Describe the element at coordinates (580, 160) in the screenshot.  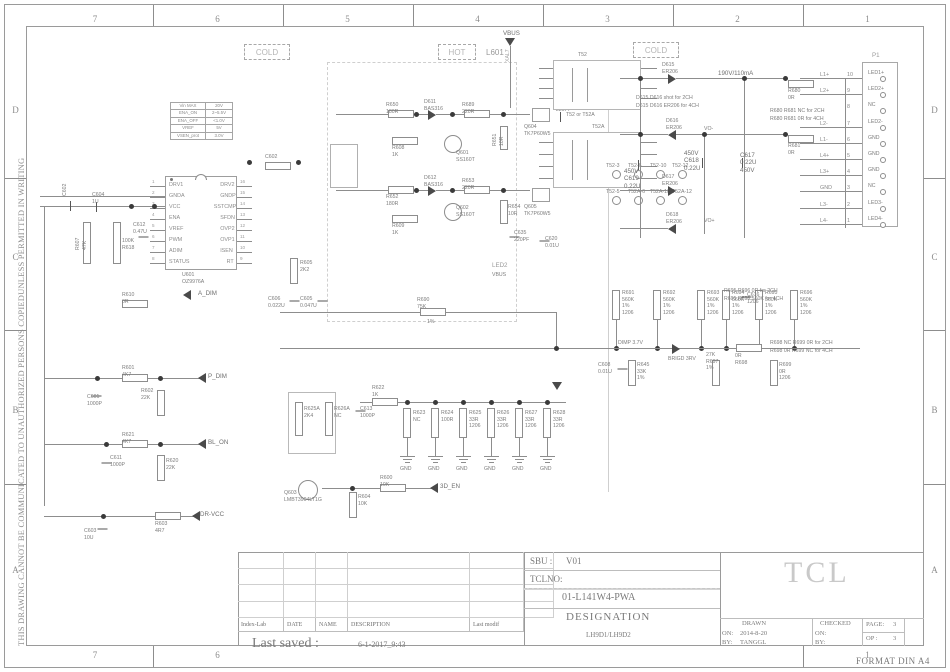
I see `transformer-core` at that location.